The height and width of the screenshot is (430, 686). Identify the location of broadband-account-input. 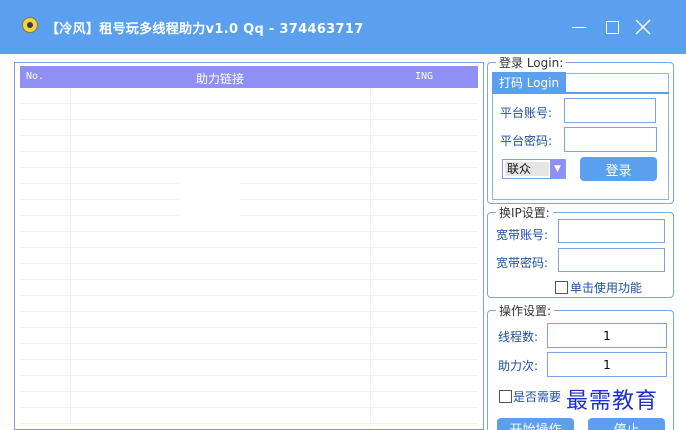
(611, 231).